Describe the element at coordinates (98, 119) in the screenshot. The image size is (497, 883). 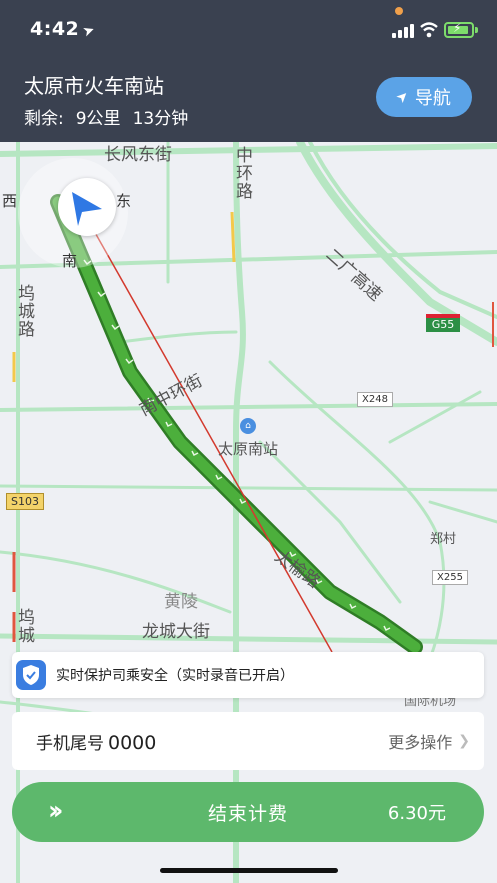
I see `remaining-distance: 9公里` at that location.